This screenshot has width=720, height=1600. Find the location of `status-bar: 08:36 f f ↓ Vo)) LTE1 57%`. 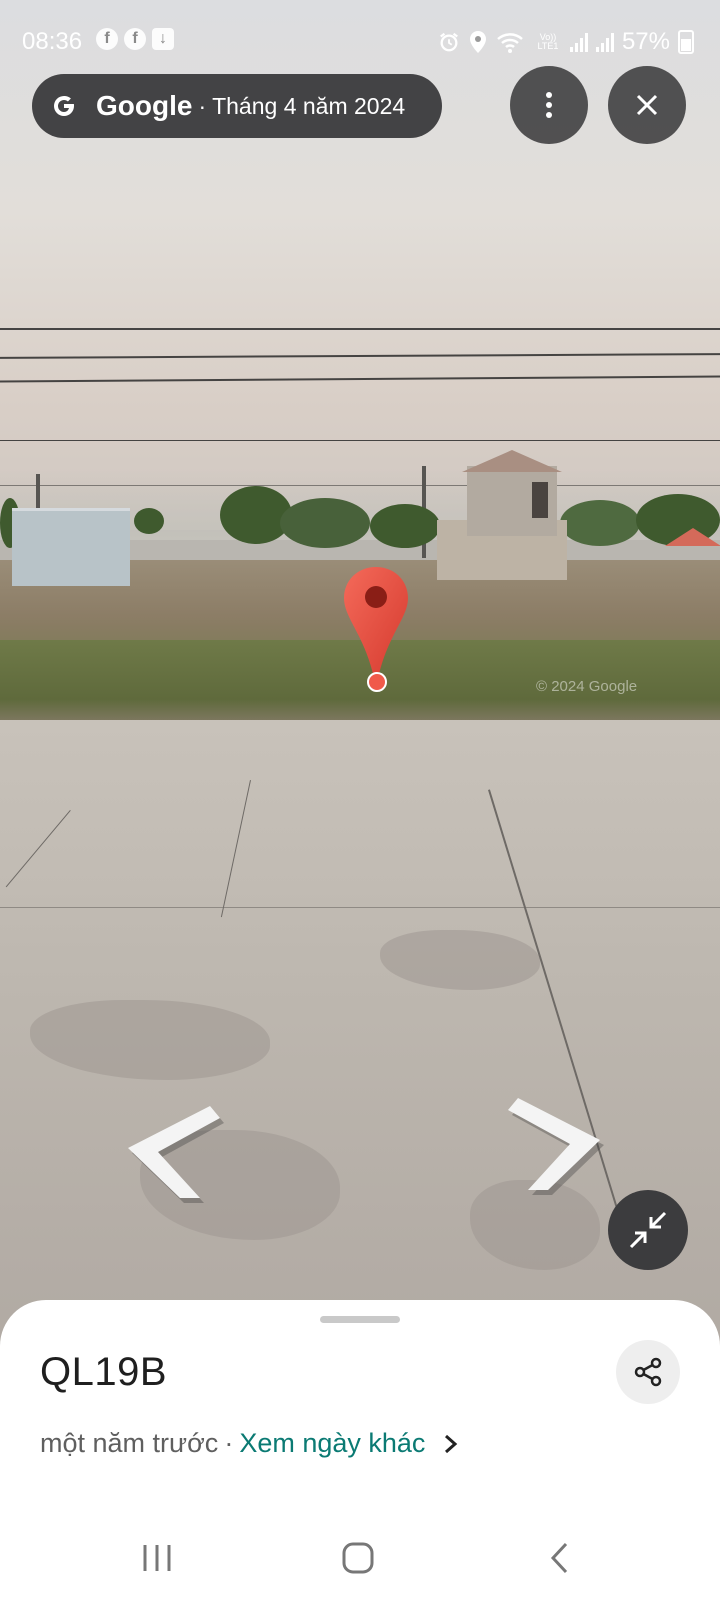

status-bar: 08:36 f f ↓ Vo)) LTE1 57% is located at coordinates (360, 42).